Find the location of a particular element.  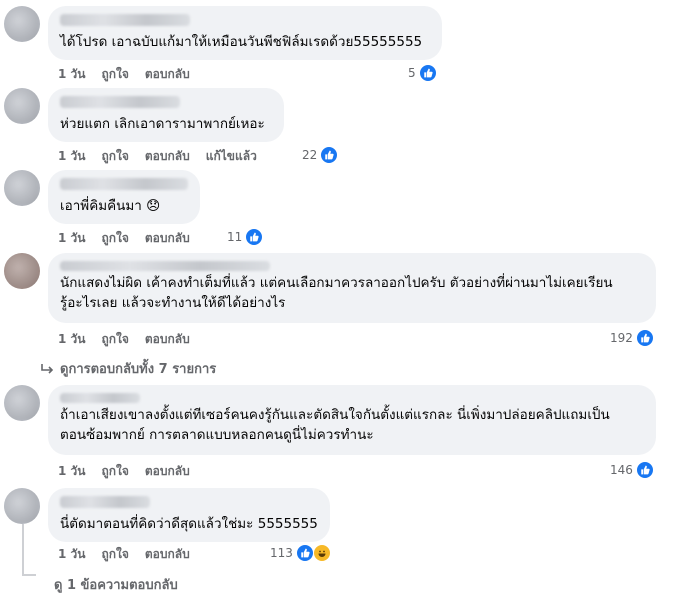

thread-line-curve is located at coordinates (29, 575).